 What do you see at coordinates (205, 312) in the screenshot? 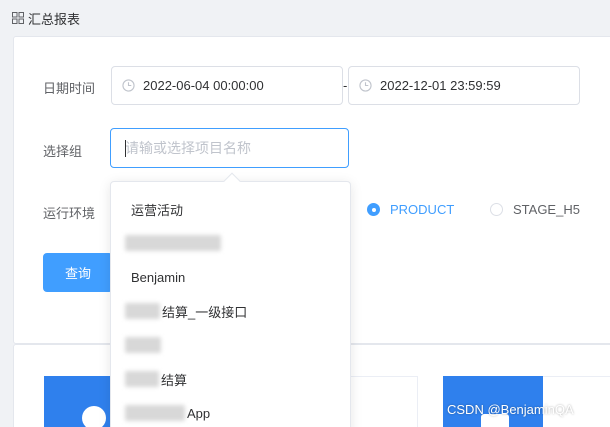
I see `dropdown-item-label: 结算_一级接口` at bounding box center [205, 312].